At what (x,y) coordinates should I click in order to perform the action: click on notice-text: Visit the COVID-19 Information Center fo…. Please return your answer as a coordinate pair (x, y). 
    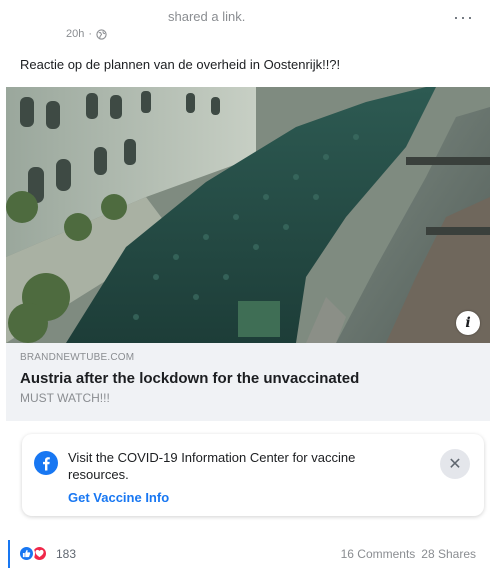
    Looking at the image, I should click on (212, 466).